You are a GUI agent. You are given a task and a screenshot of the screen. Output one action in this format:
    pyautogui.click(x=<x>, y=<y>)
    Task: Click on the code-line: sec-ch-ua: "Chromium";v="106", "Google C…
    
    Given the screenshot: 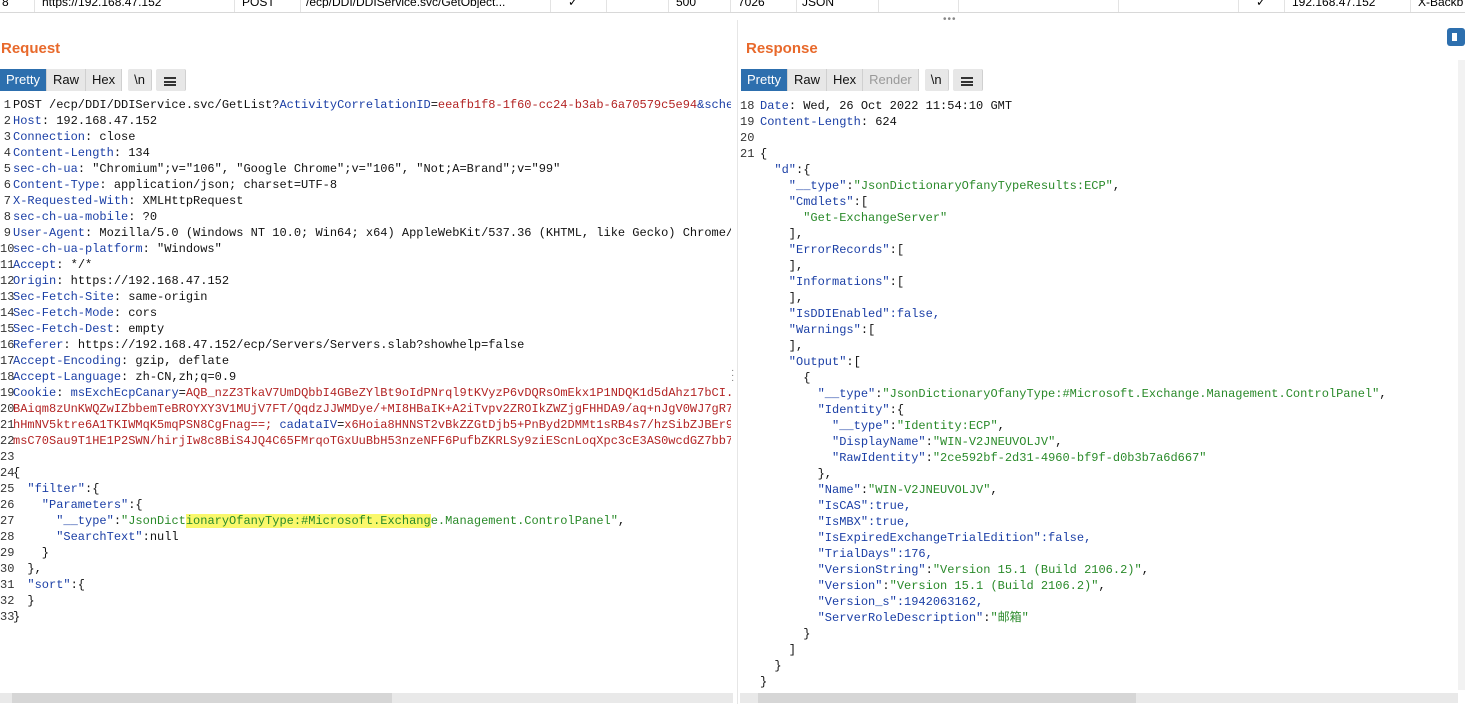 What is the action you would take?
    pyautogui.click(x=372, y=169)
    